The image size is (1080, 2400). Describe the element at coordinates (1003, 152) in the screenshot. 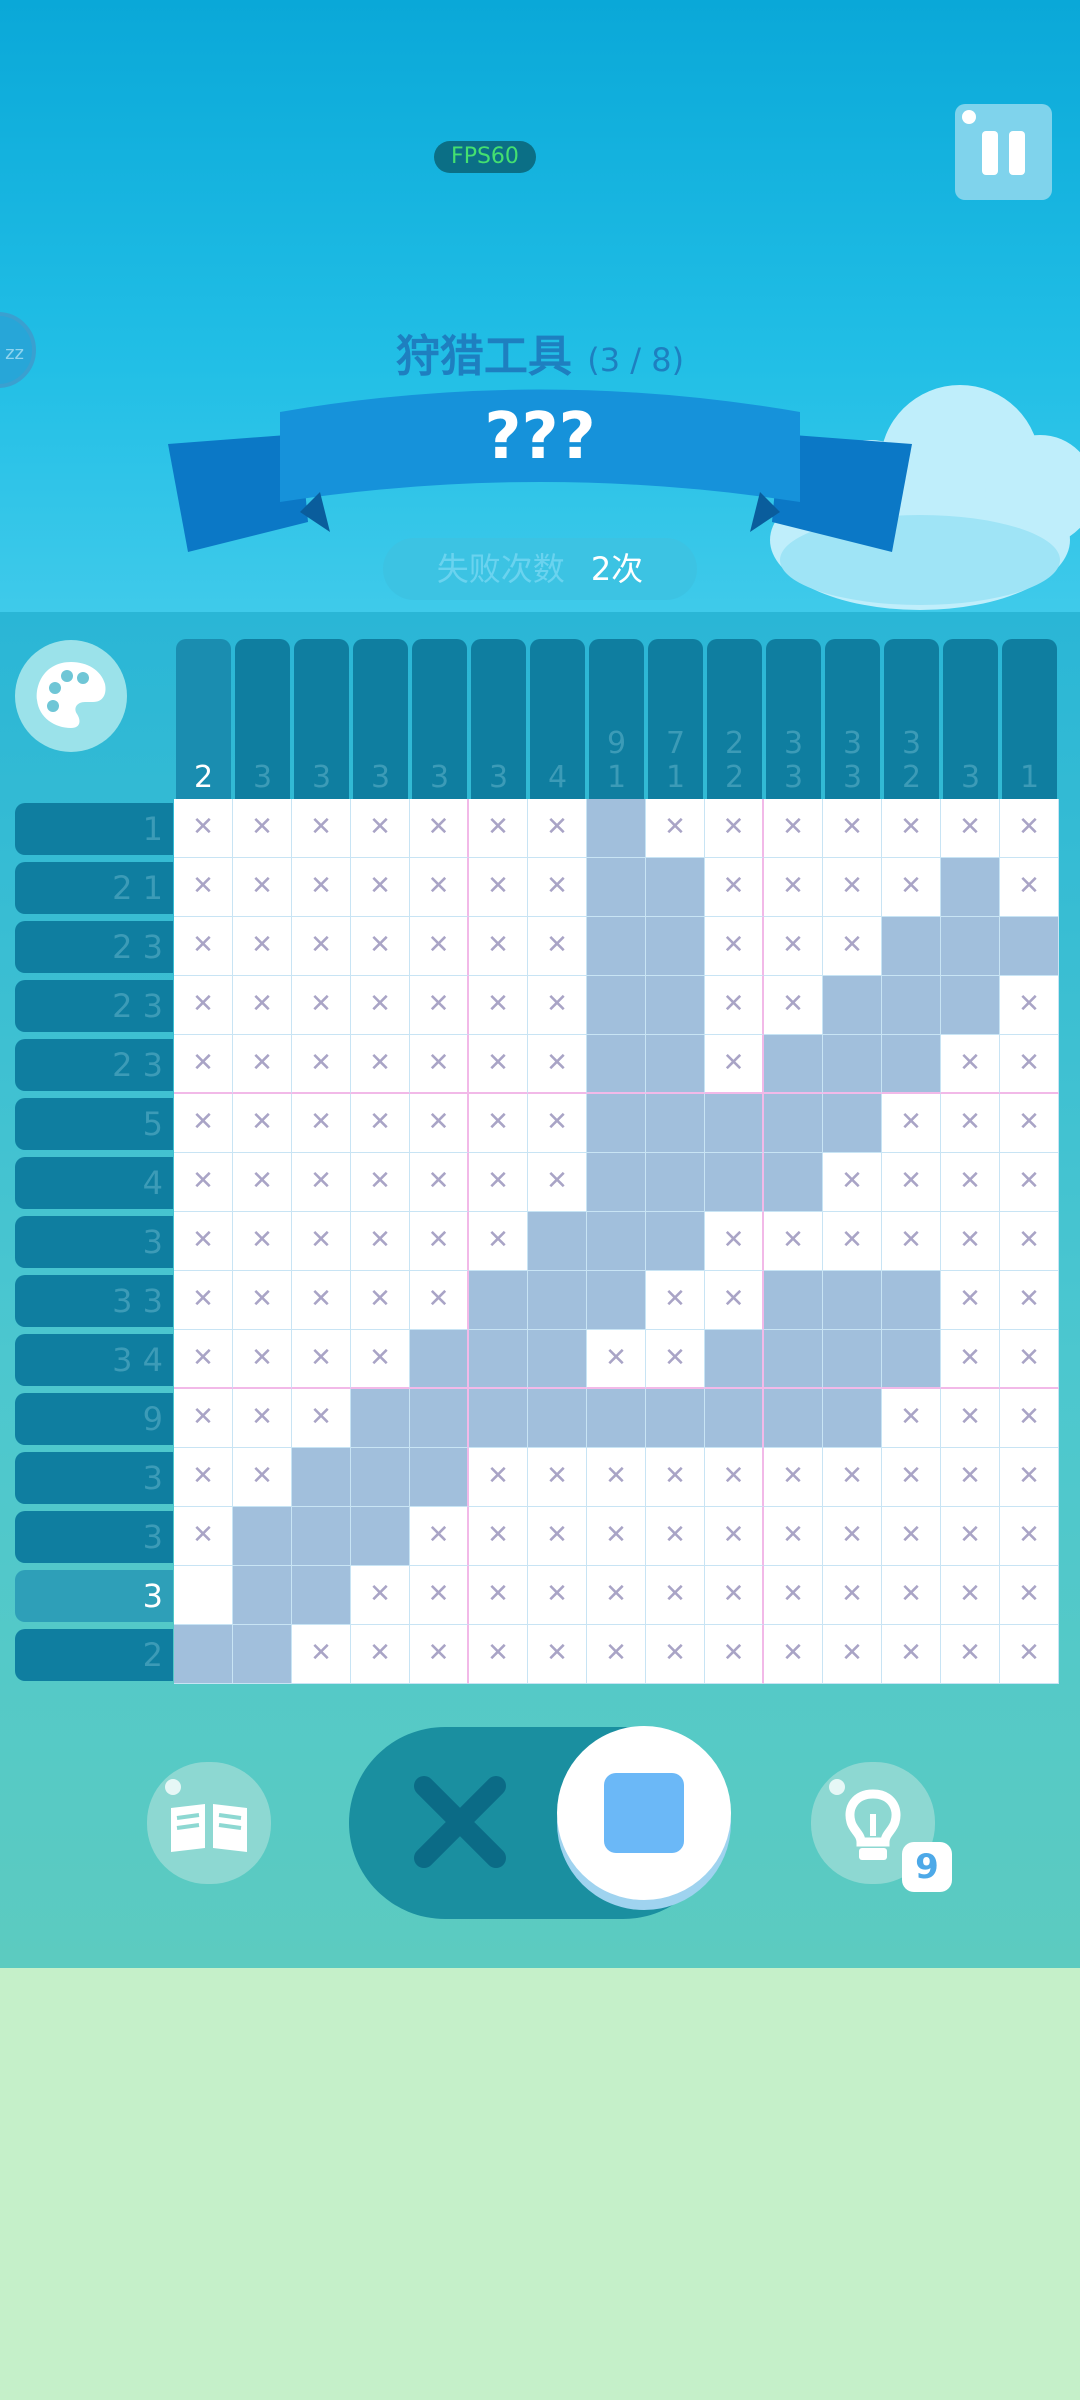

I see `pause-button` at that location.